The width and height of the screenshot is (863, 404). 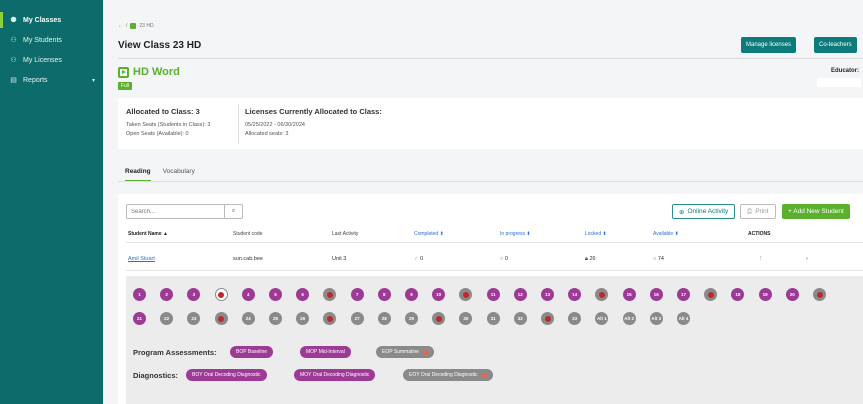 I want to click on unit-circle: 30, so click(x=466, y=318).